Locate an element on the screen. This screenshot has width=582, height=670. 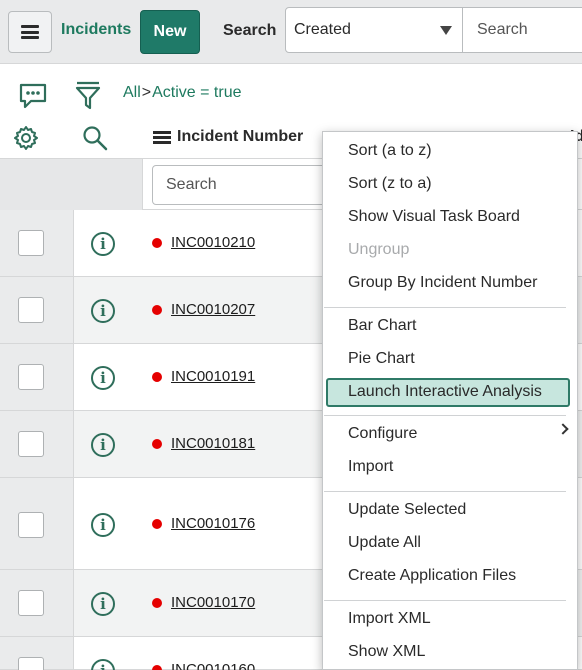
menu-item-update-all: Update All is located at coordinates (384, 543).